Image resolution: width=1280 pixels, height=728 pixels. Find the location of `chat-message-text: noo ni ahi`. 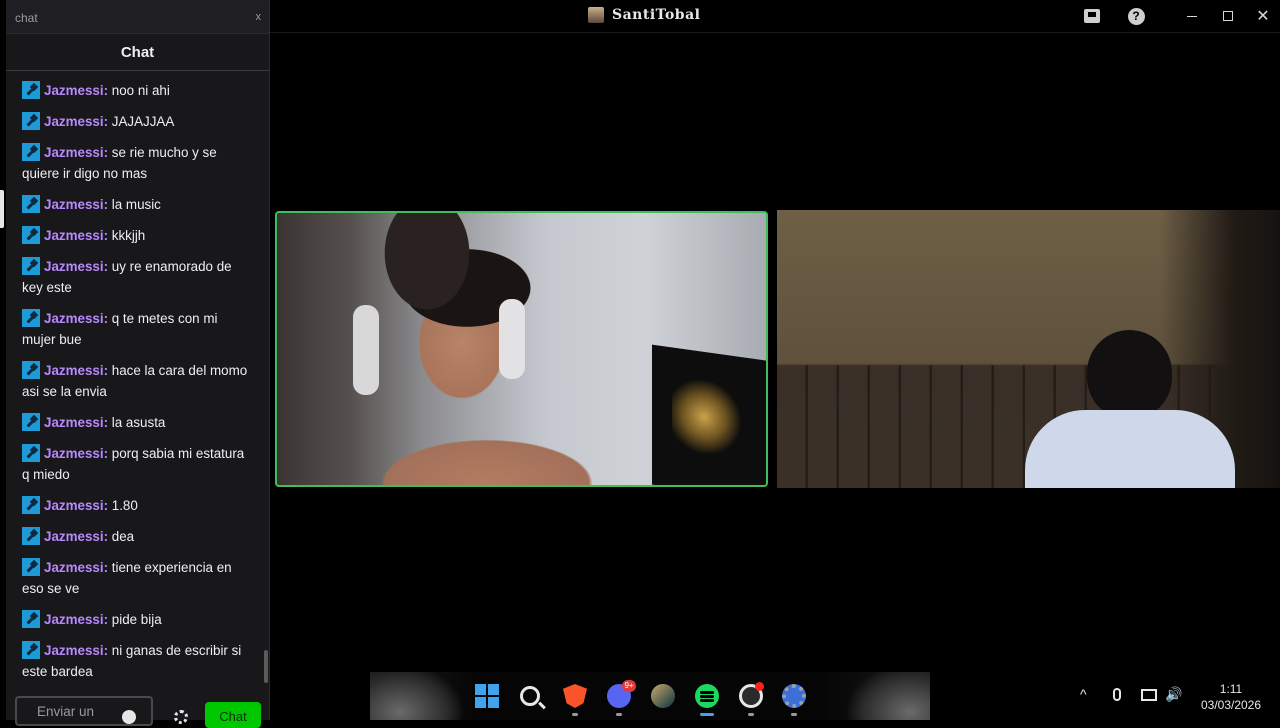

chat-message-text: noo ni ahi is located at coordinates (140, 90).